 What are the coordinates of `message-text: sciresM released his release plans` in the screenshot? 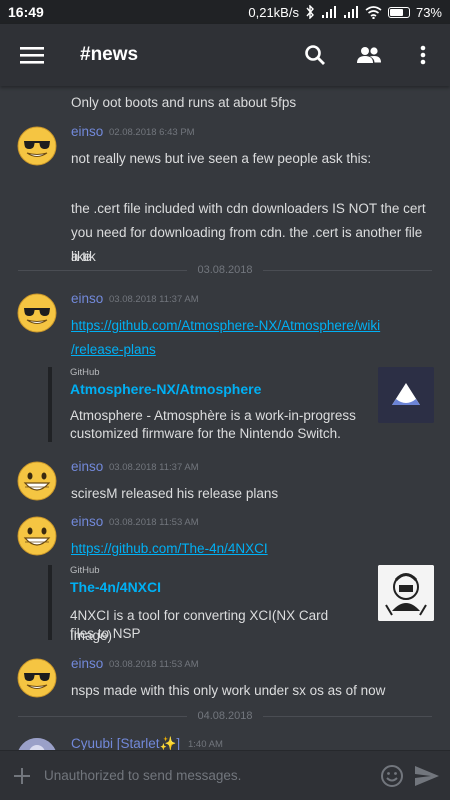 It's located at (175, 493).